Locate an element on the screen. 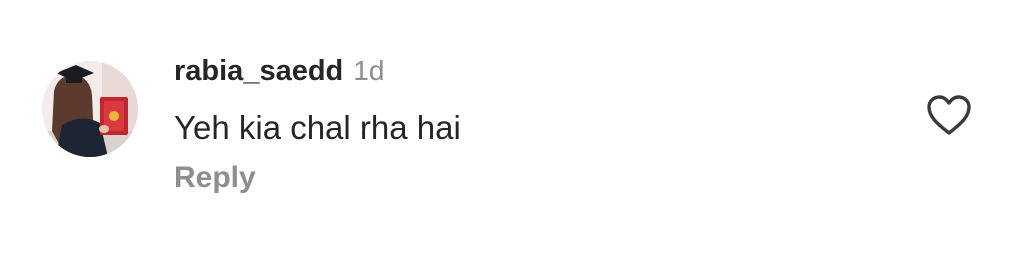 This screenshot has height=257, width=1024. like-button is located at coordinates (949, 115).